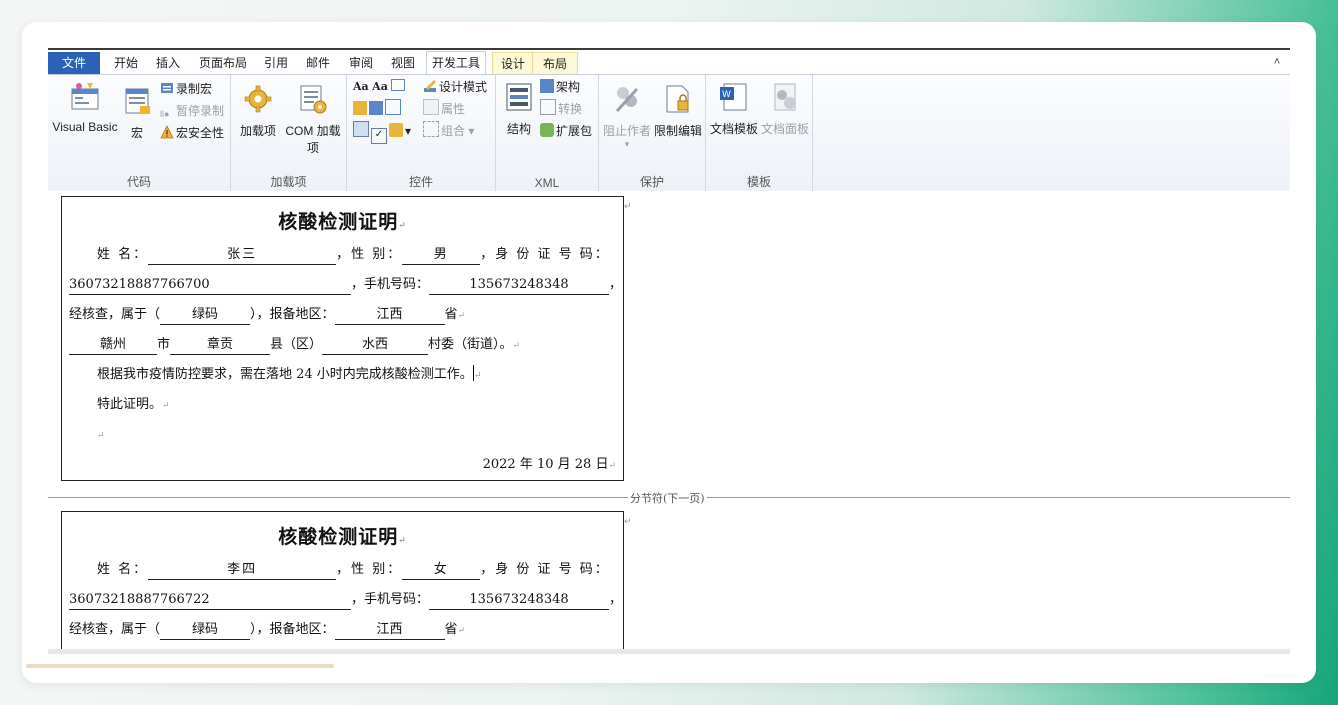 This screenshot has height=705, width=1338. I want to click on document-panel-label: 文档面板, so click(784, 129).